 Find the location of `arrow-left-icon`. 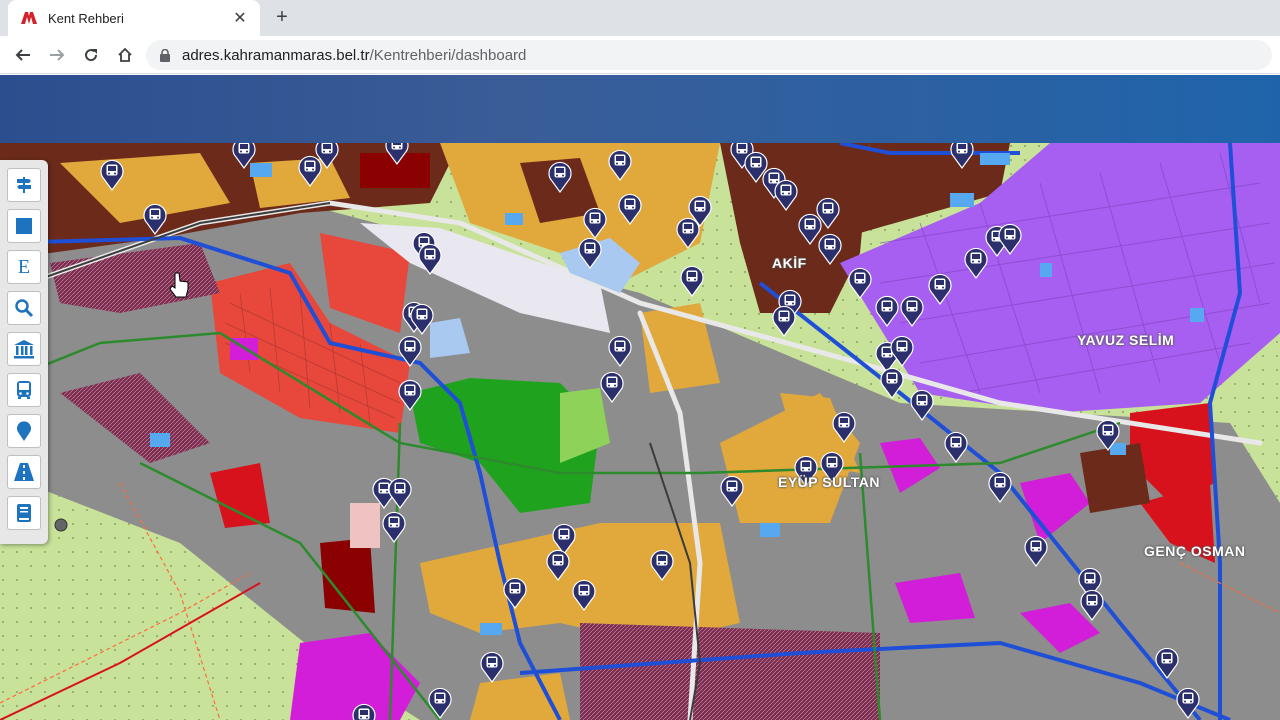

arrow-left-icon is located at coordinates (22, 54).